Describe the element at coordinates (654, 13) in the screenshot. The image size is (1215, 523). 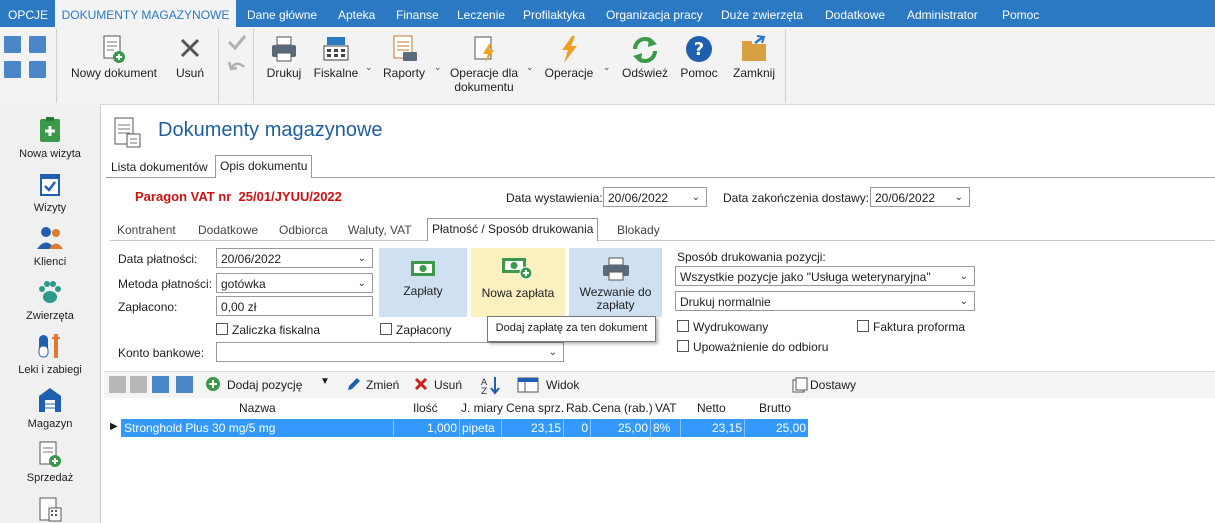
I see `menu-organizacja-pracy: Organizacja pracy` at that location.